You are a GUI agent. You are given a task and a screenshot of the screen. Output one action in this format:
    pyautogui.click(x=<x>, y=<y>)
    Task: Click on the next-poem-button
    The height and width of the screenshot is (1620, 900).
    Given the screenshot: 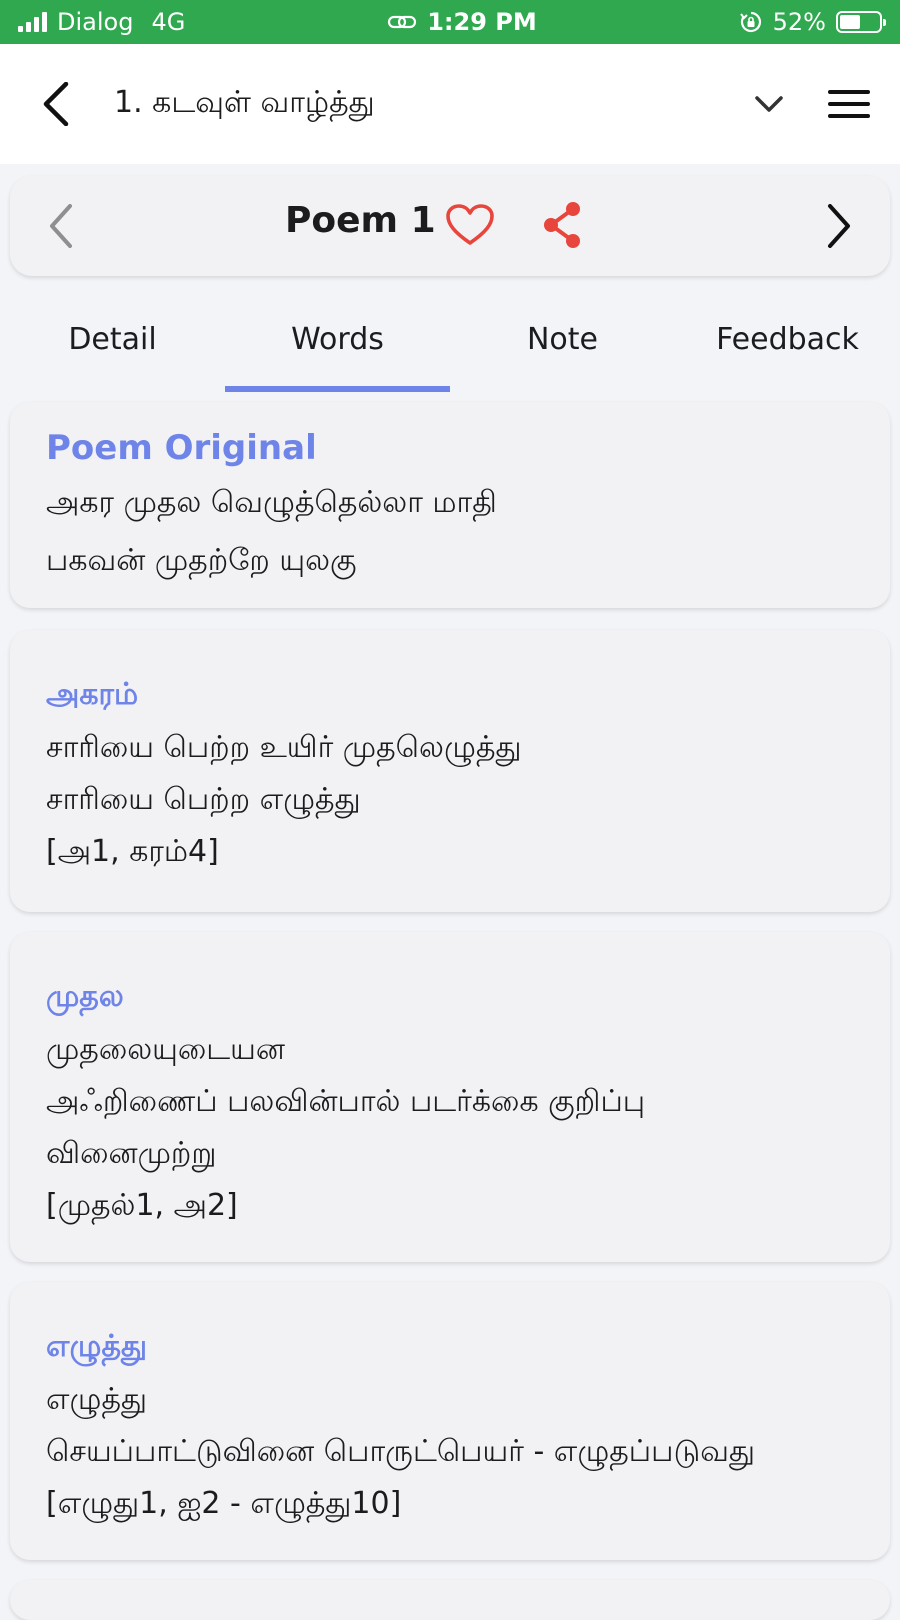 What is the action you would take?
    pyautogui.click(x=839, y=226)
    